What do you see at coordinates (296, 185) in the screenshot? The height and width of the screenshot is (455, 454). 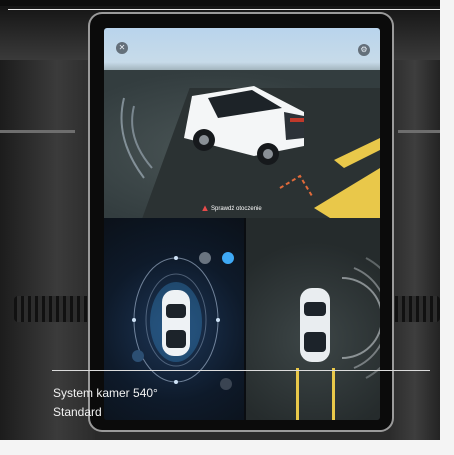 I see `trajectory-line` at bounding box center [296, 185].